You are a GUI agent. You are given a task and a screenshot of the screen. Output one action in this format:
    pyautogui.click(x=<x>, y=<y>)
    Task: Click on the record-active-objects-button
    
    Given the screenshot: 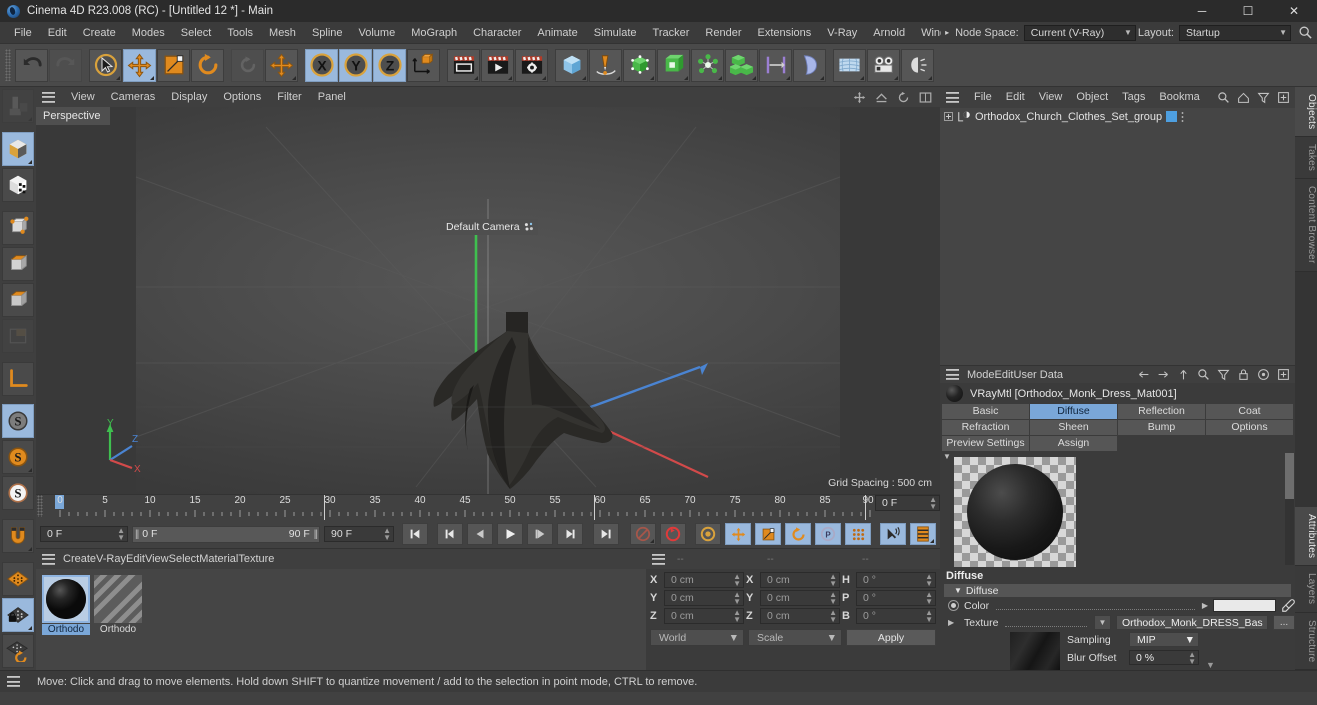 What is the action you would take?
    pyautogui.click(x=643, y=534)
    